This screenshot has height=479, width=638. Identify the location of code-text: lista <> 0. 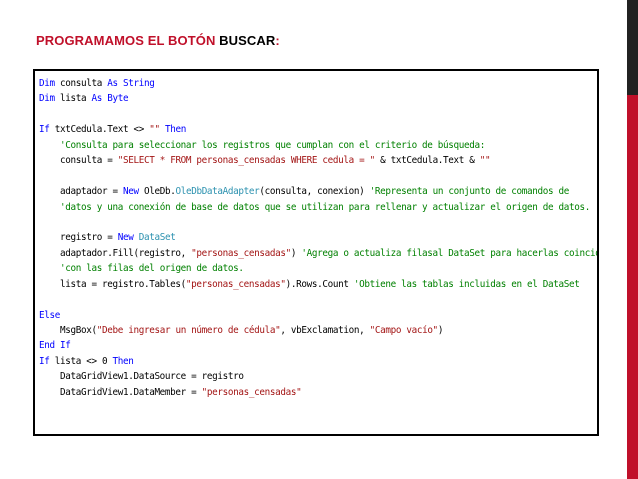
(81, 361).